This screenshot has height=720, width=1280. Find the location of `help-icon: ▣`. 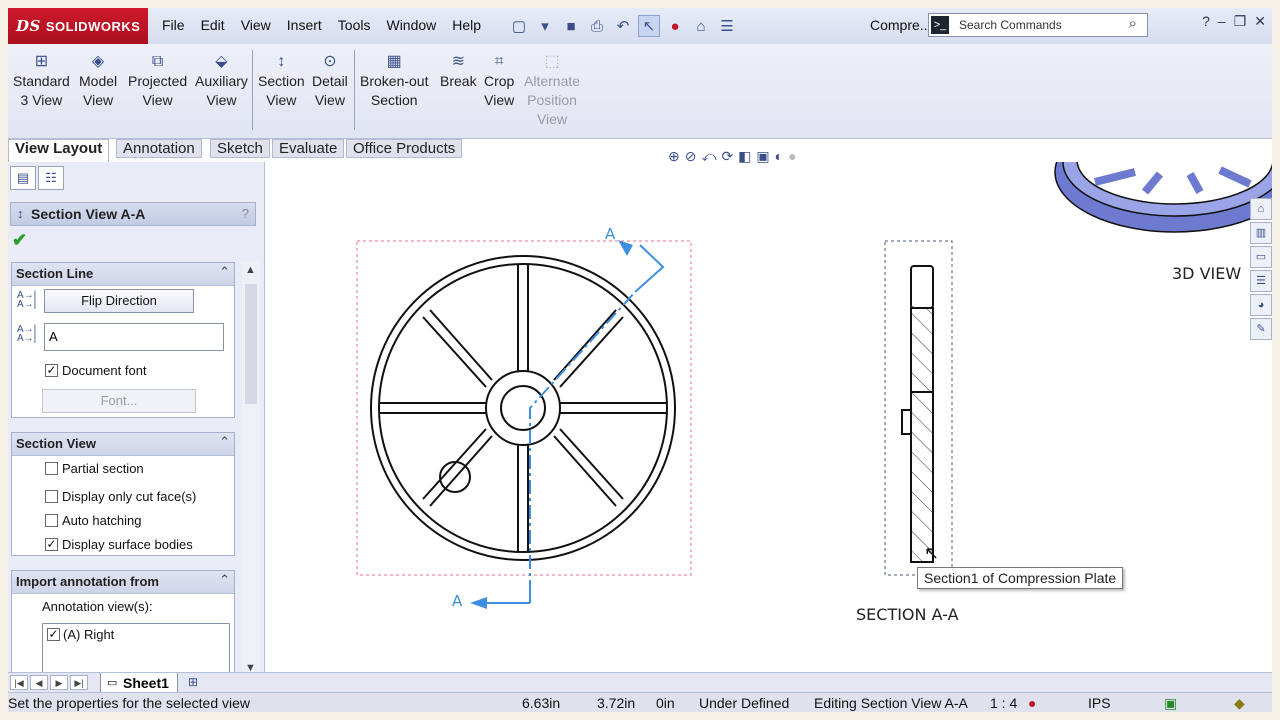

help-icon: ▣ is located at coordinates (1170, 703).